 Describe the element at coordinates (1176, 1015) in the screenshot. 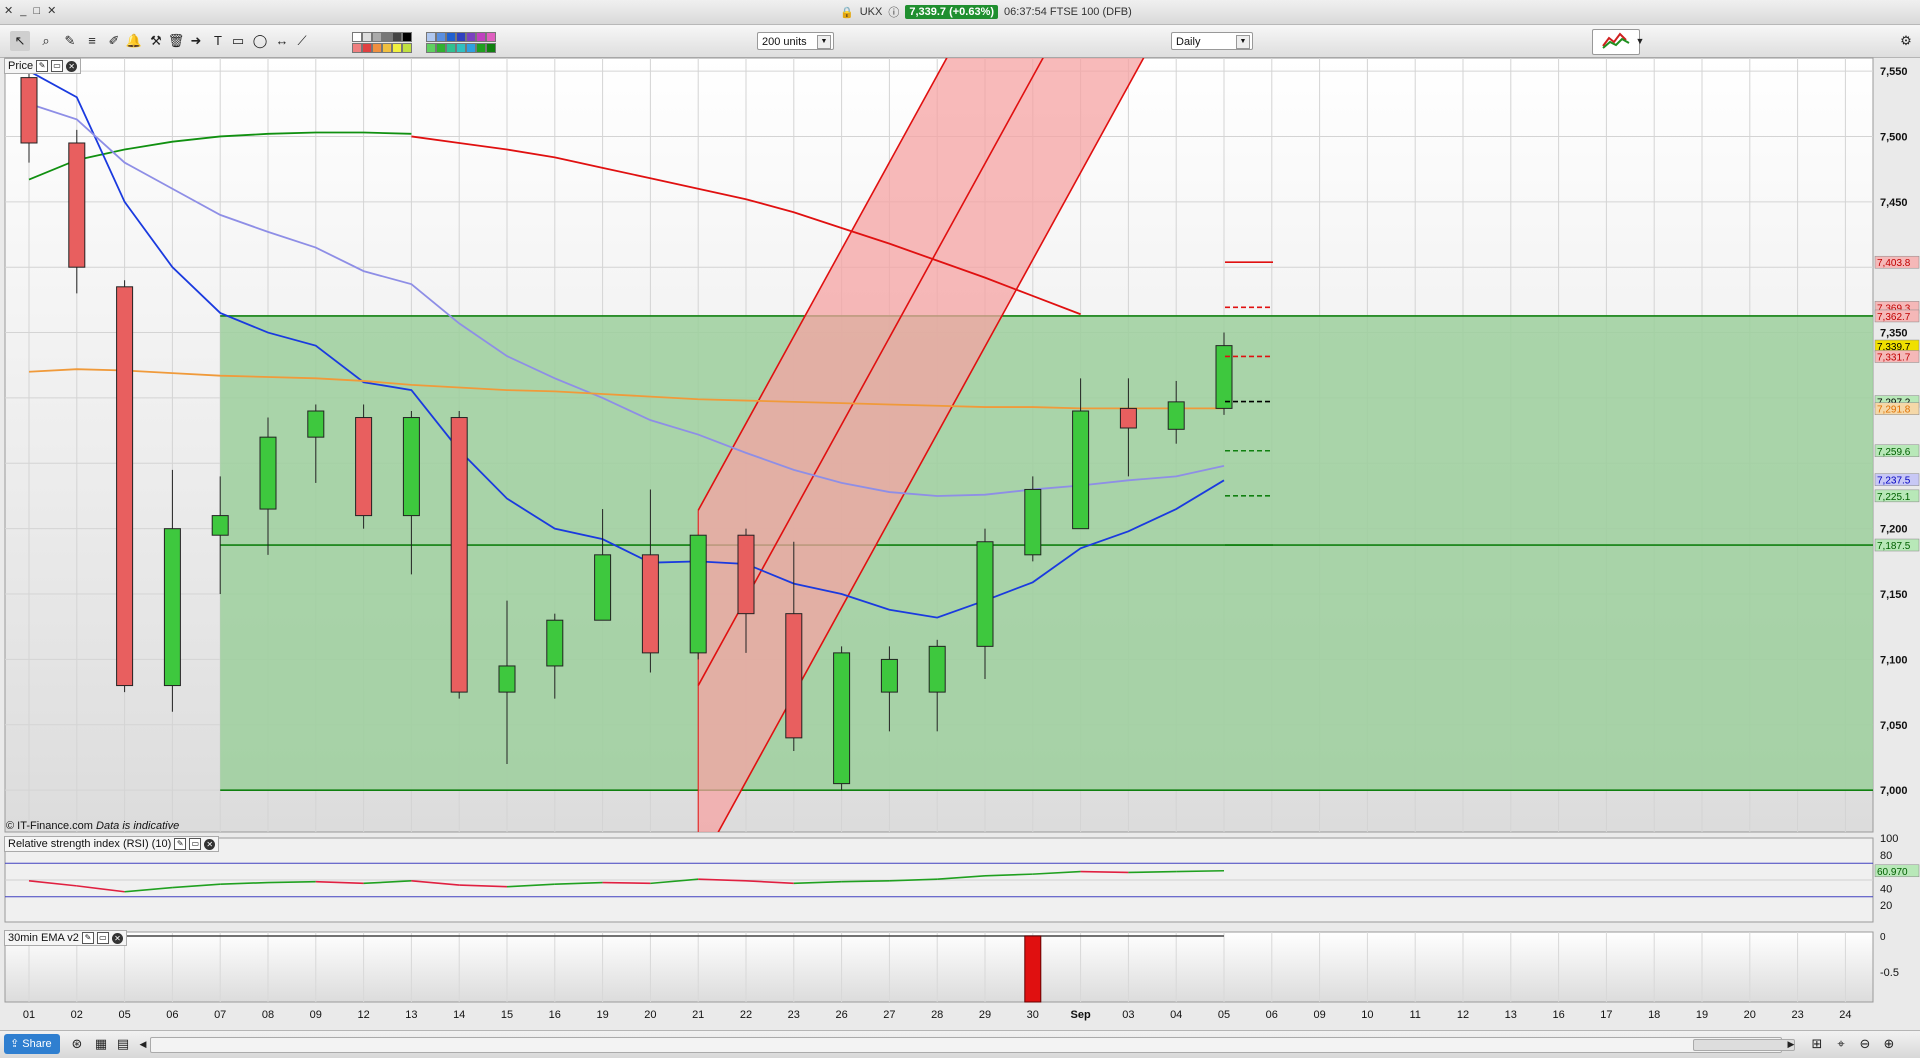

I see `x-axis-label: 04` at that location.